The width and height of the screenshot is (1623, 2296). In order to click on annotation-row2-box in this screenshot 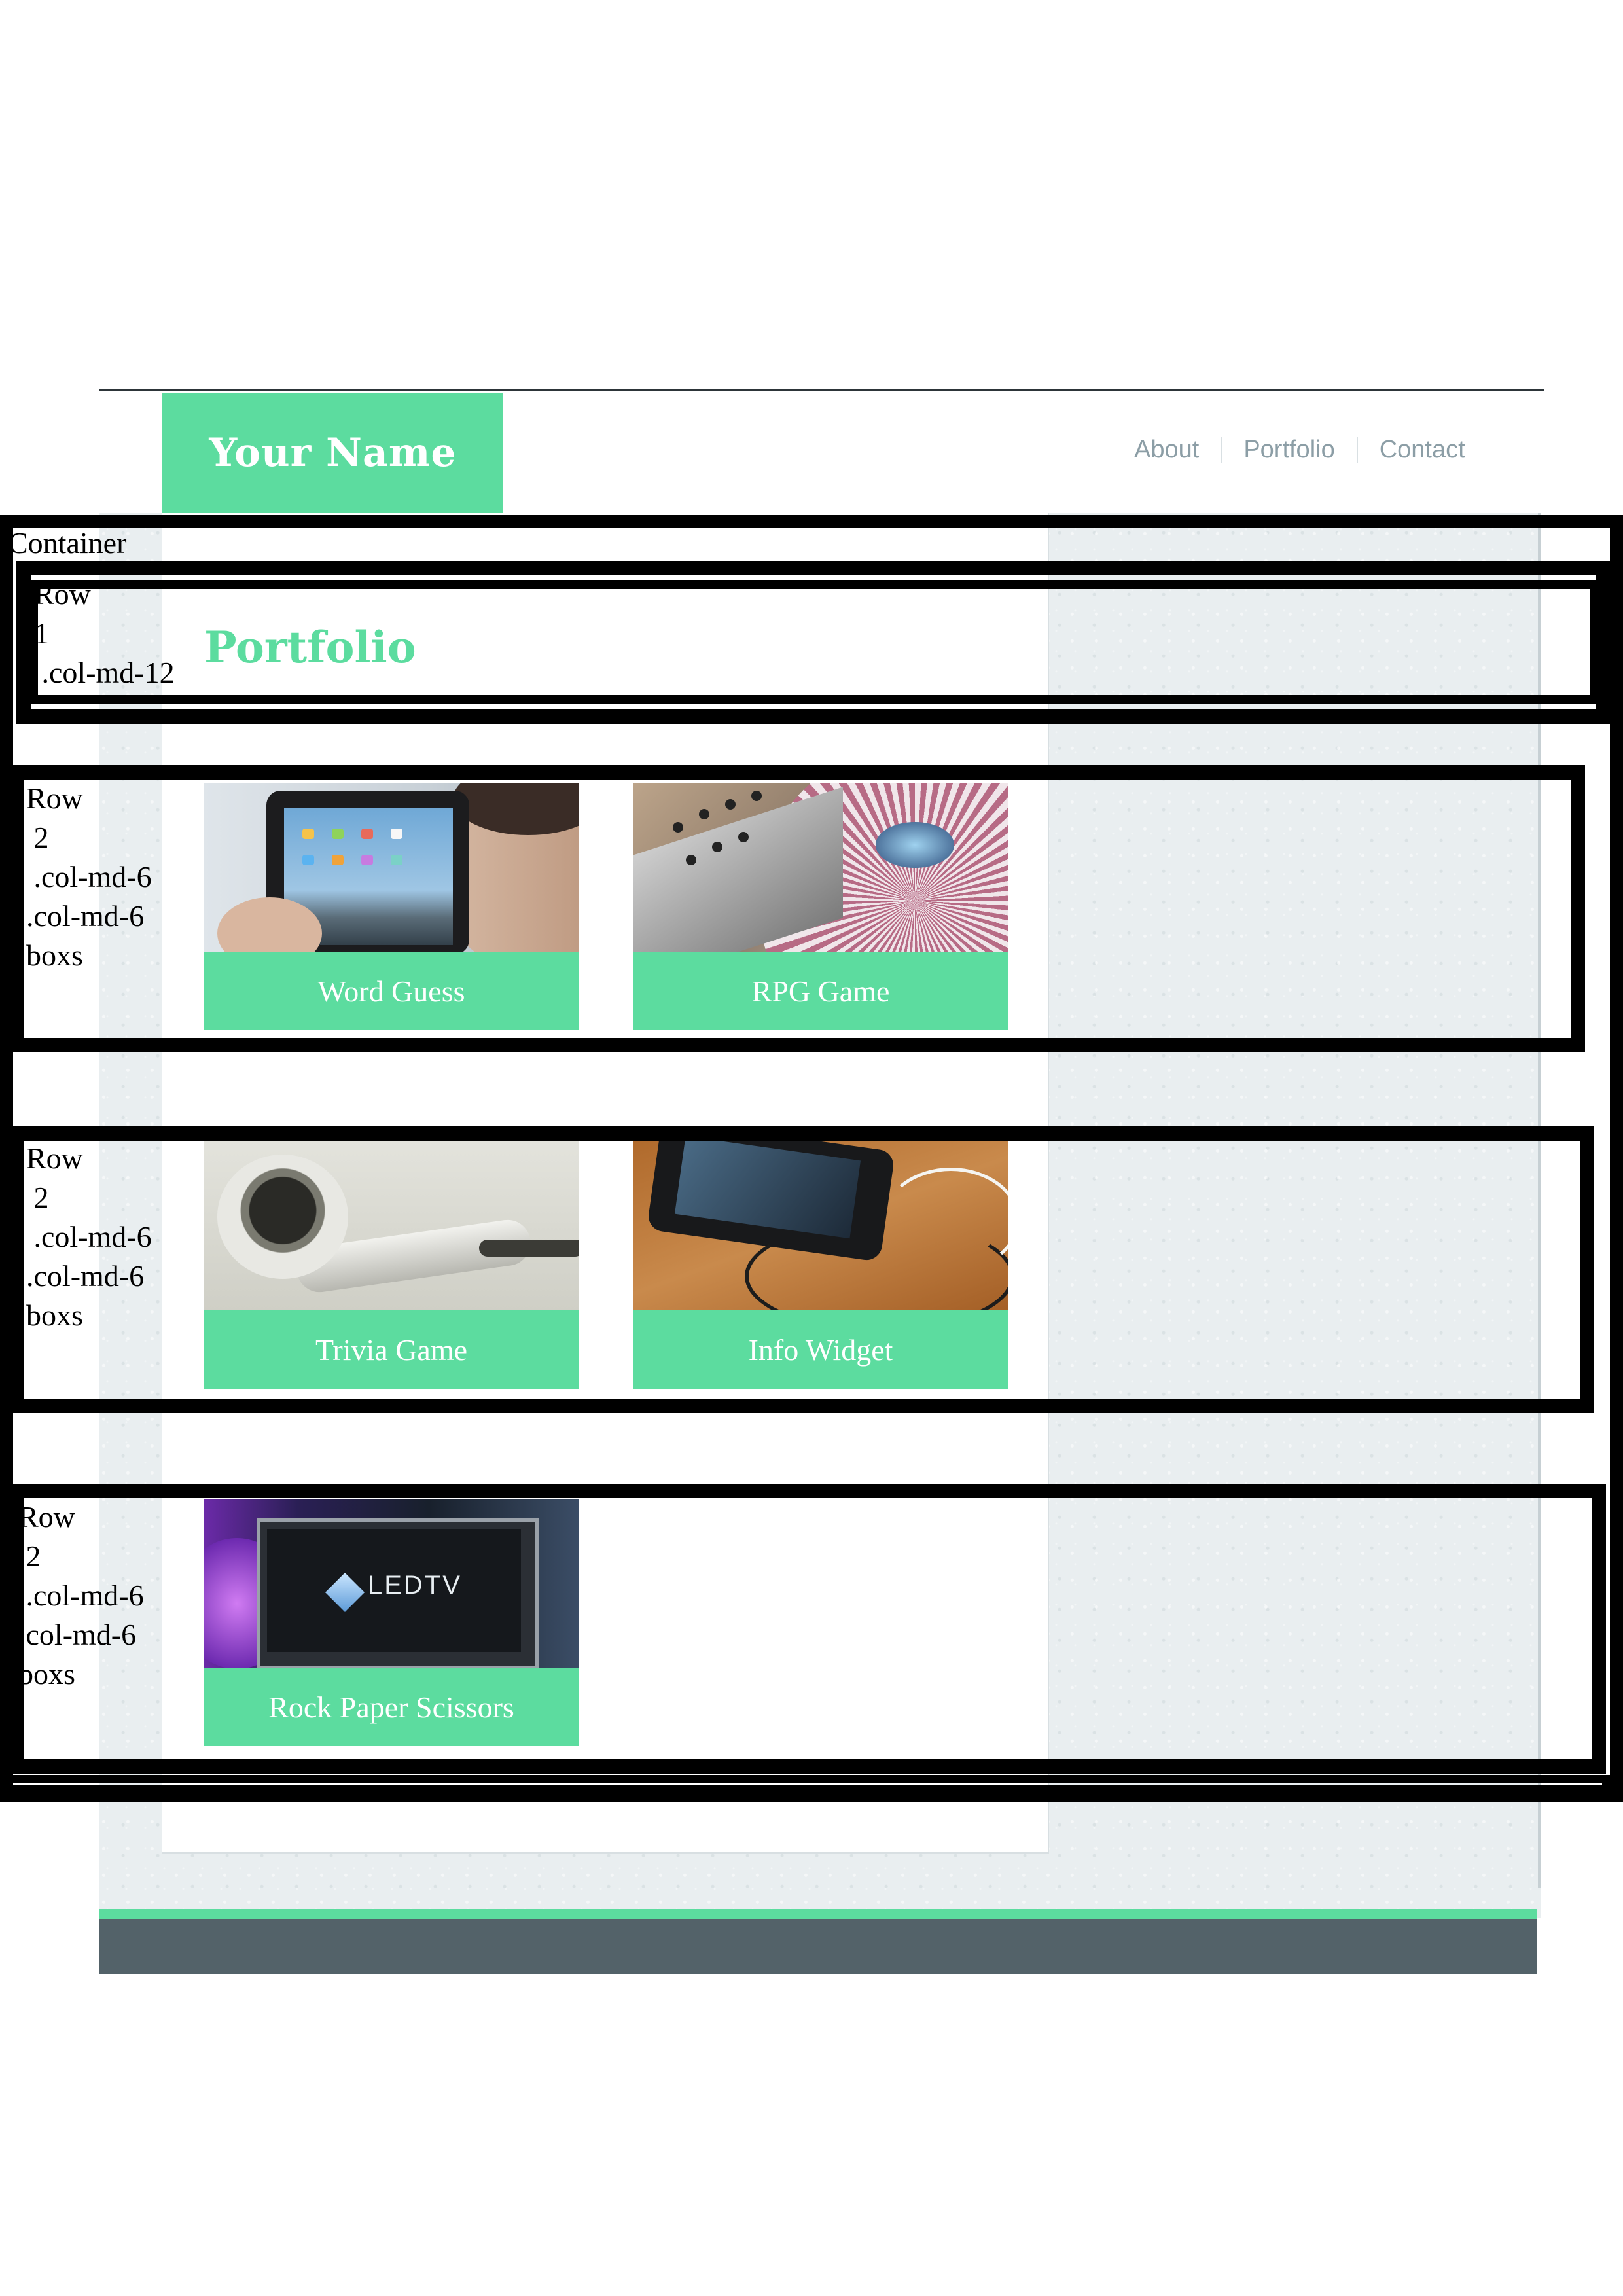, I will do `click(797, 908)`.